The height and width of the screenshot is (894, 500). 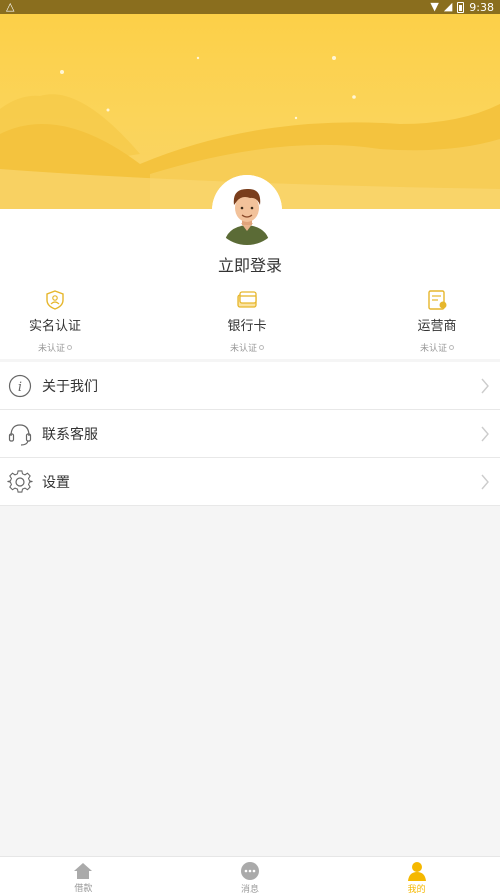 I want to click on tab-messages: 消息, so click(x=250, y=875).